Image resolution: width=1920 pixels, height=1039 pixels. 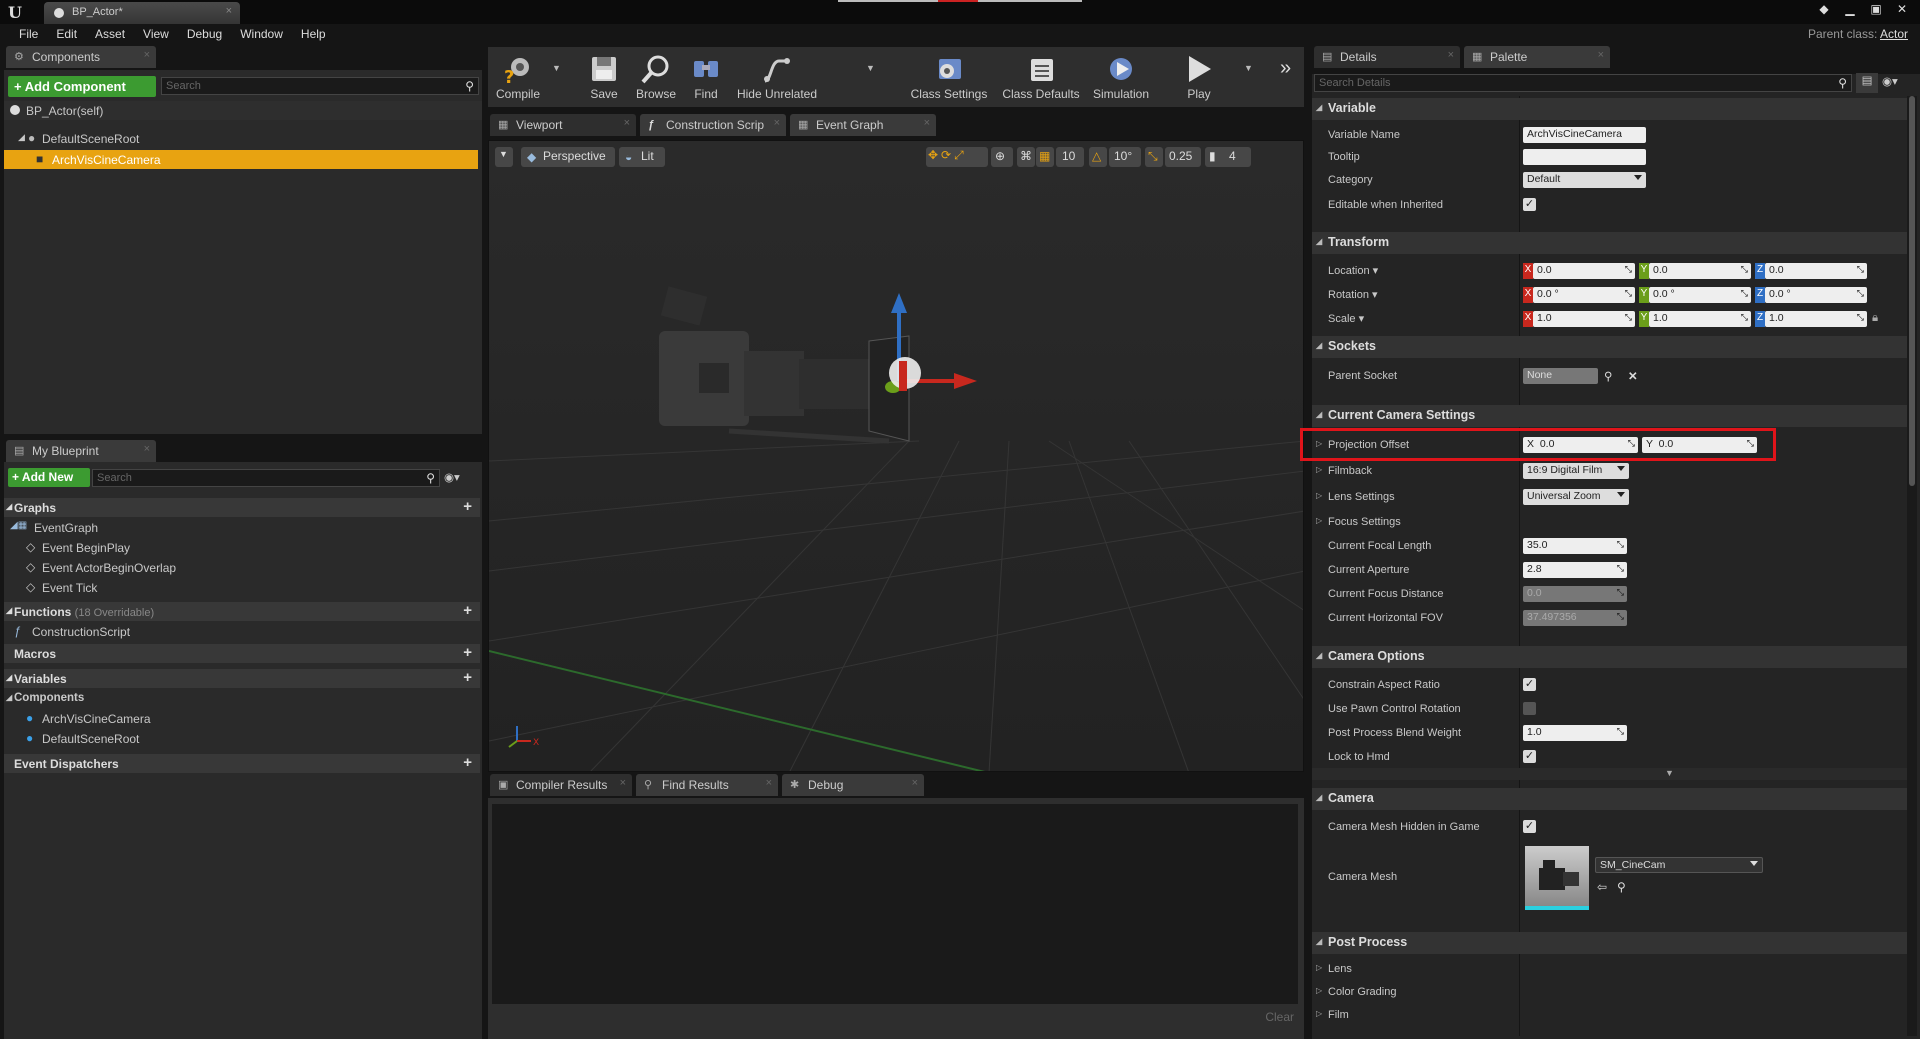 What do you see at coordinates (1183, 157) in the screenshot?
I see `scale-snap-value: 0.25` at bounding box center [1183, 157].